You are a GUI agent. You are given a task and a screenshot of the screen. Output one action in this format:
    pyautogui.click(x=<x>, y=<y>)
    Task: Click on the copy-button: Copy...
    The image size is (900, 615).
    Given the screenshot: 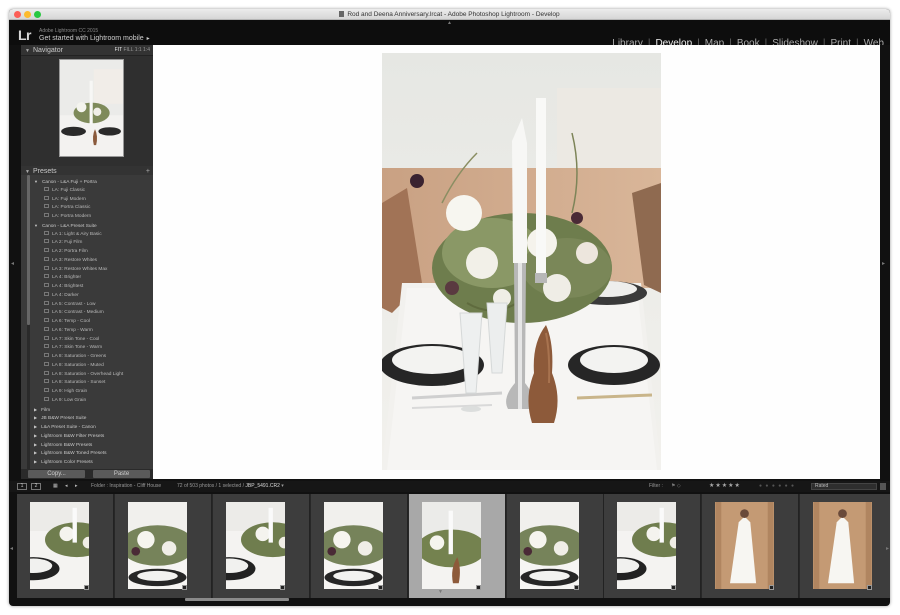 What is the action you would take?
    pyautogui.click(x=56, y=474)
    